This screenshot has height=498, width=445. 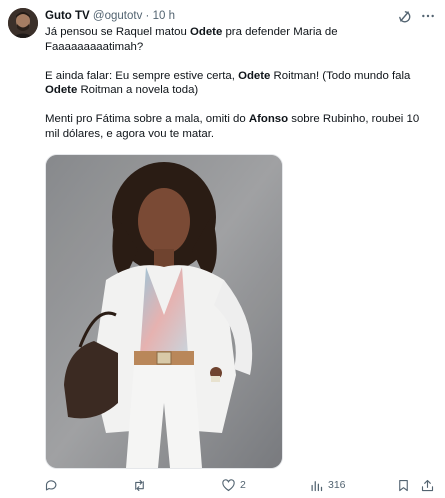 I want to click on text-span: Roitman! (Todo mundo fala, so click(x=340, y=75).